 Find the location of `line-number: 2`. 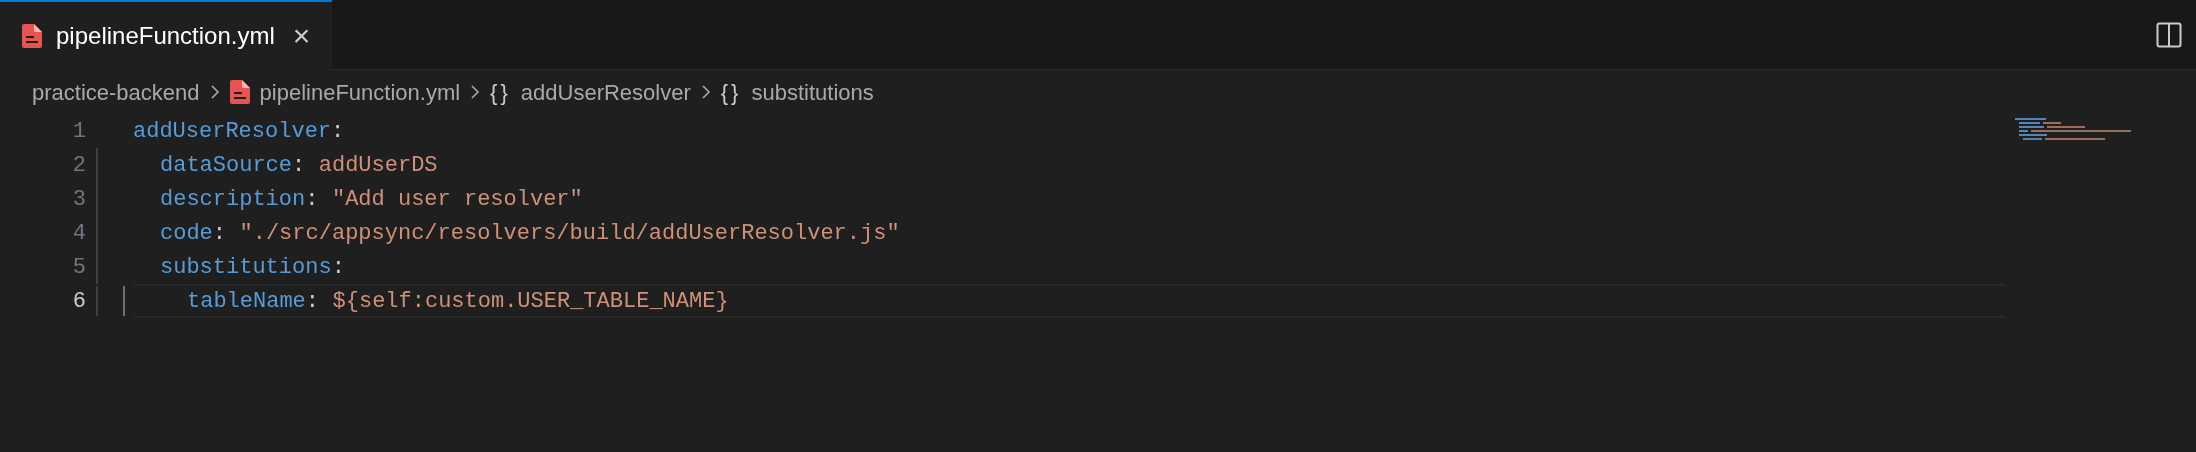

line-number: 2 is located at coordinates (78, 165).